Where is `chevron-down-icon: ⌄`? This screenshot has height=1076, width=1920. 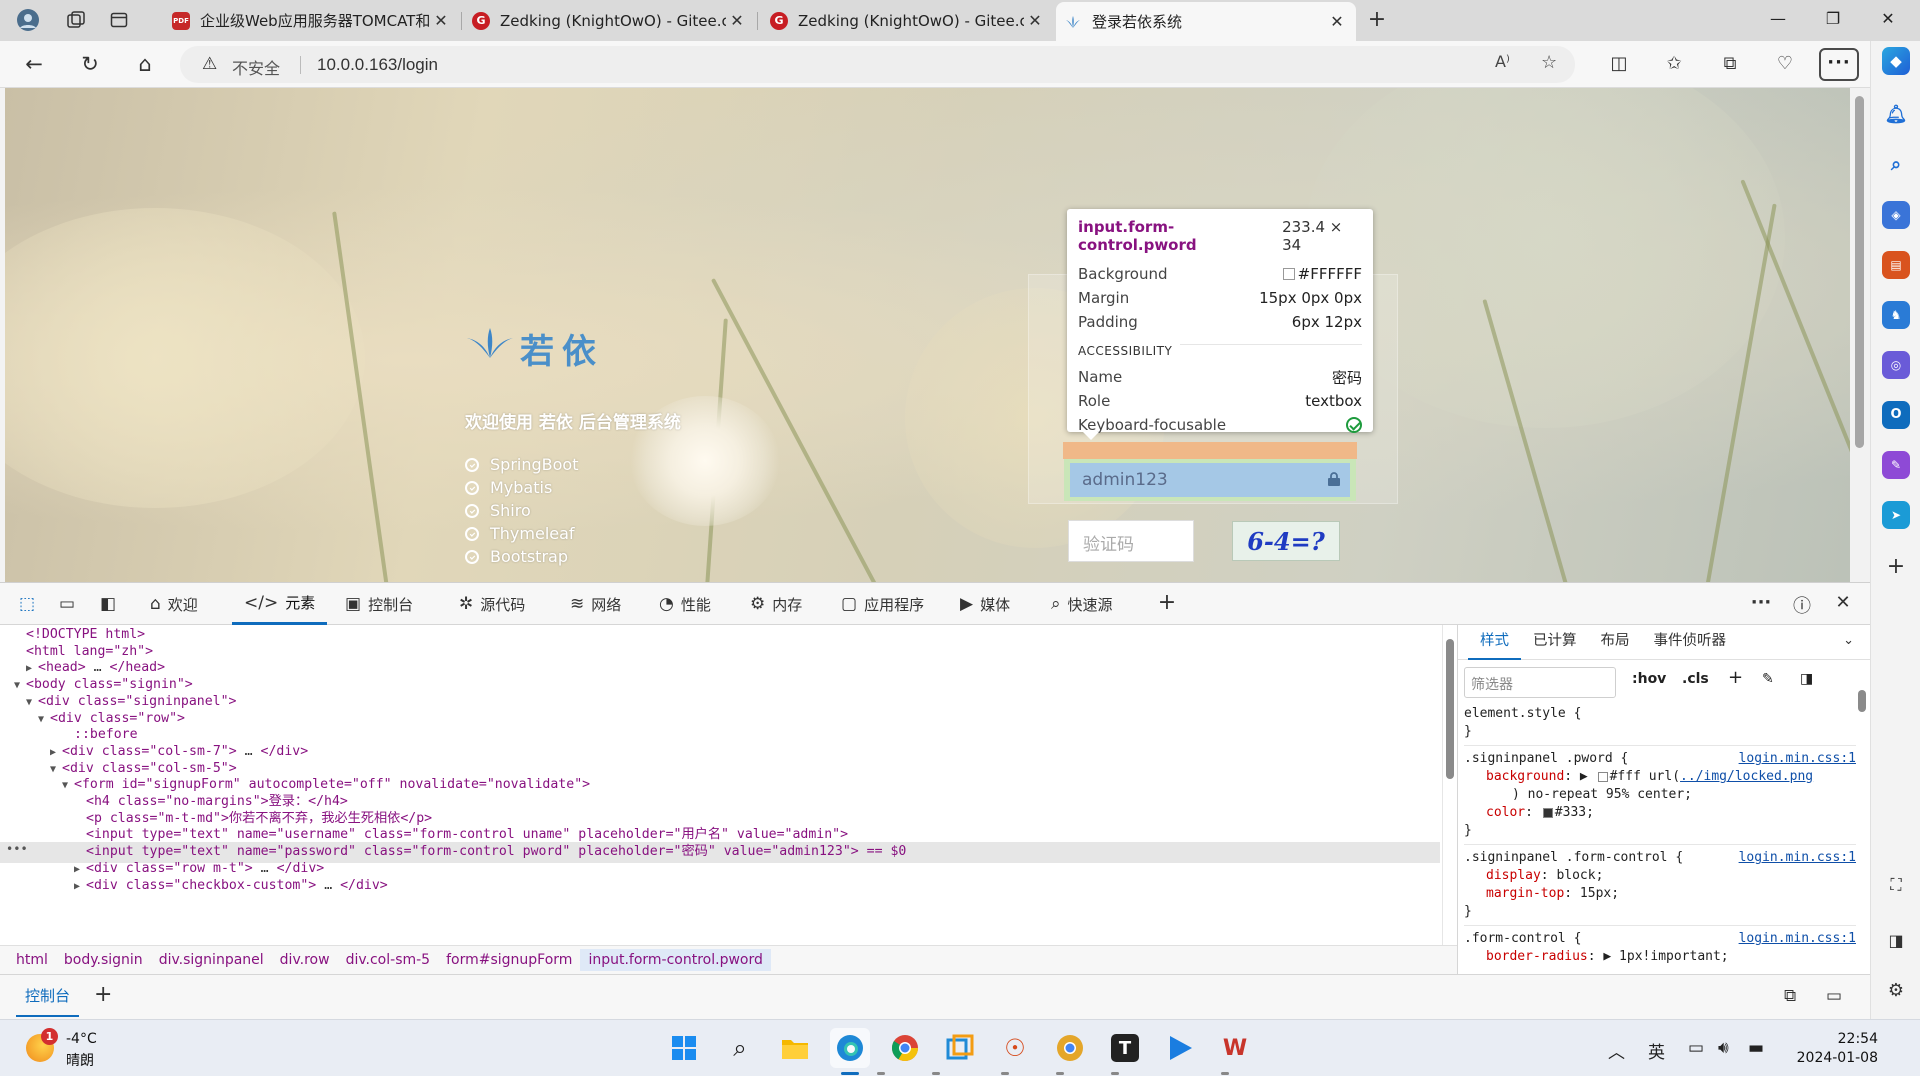 chevron-down-icon: ⌄ is located at coordinates (1848, 640).